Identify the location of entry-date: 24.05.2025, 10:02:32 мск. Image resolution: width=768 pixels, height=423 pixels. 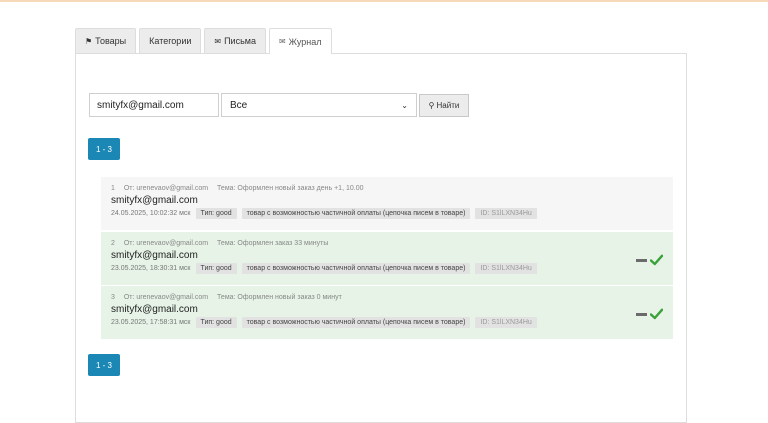
(151, 213).